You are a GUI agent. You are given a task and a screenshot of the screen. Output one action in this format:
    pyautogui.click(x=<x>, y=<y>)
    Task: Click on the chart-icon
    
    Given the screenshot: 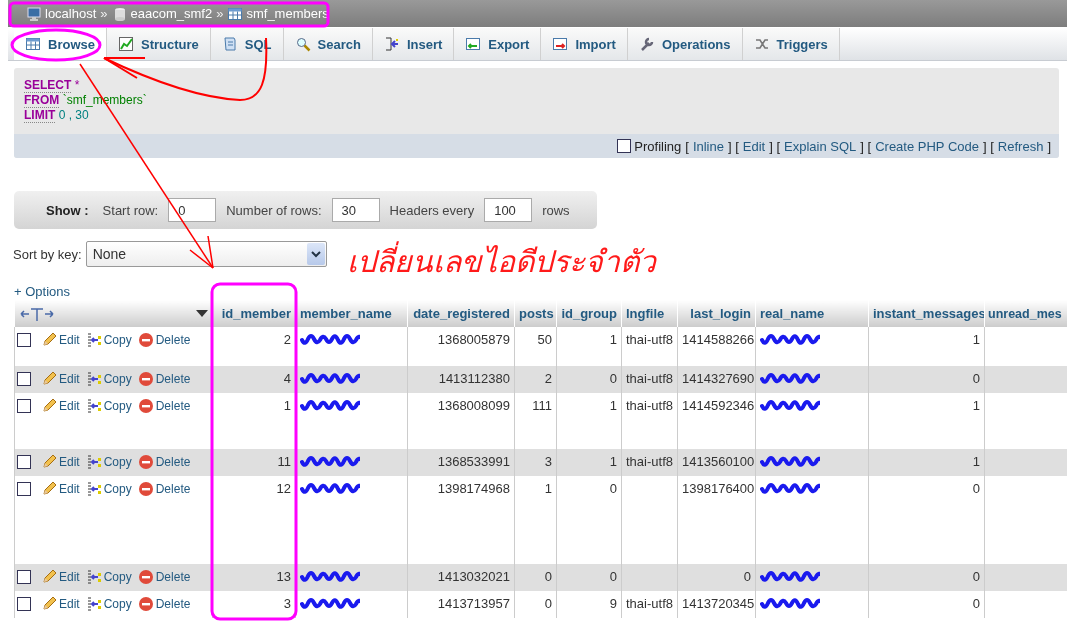 What is the action you would take?
    pyautogui.click(x=125, y=44)
    